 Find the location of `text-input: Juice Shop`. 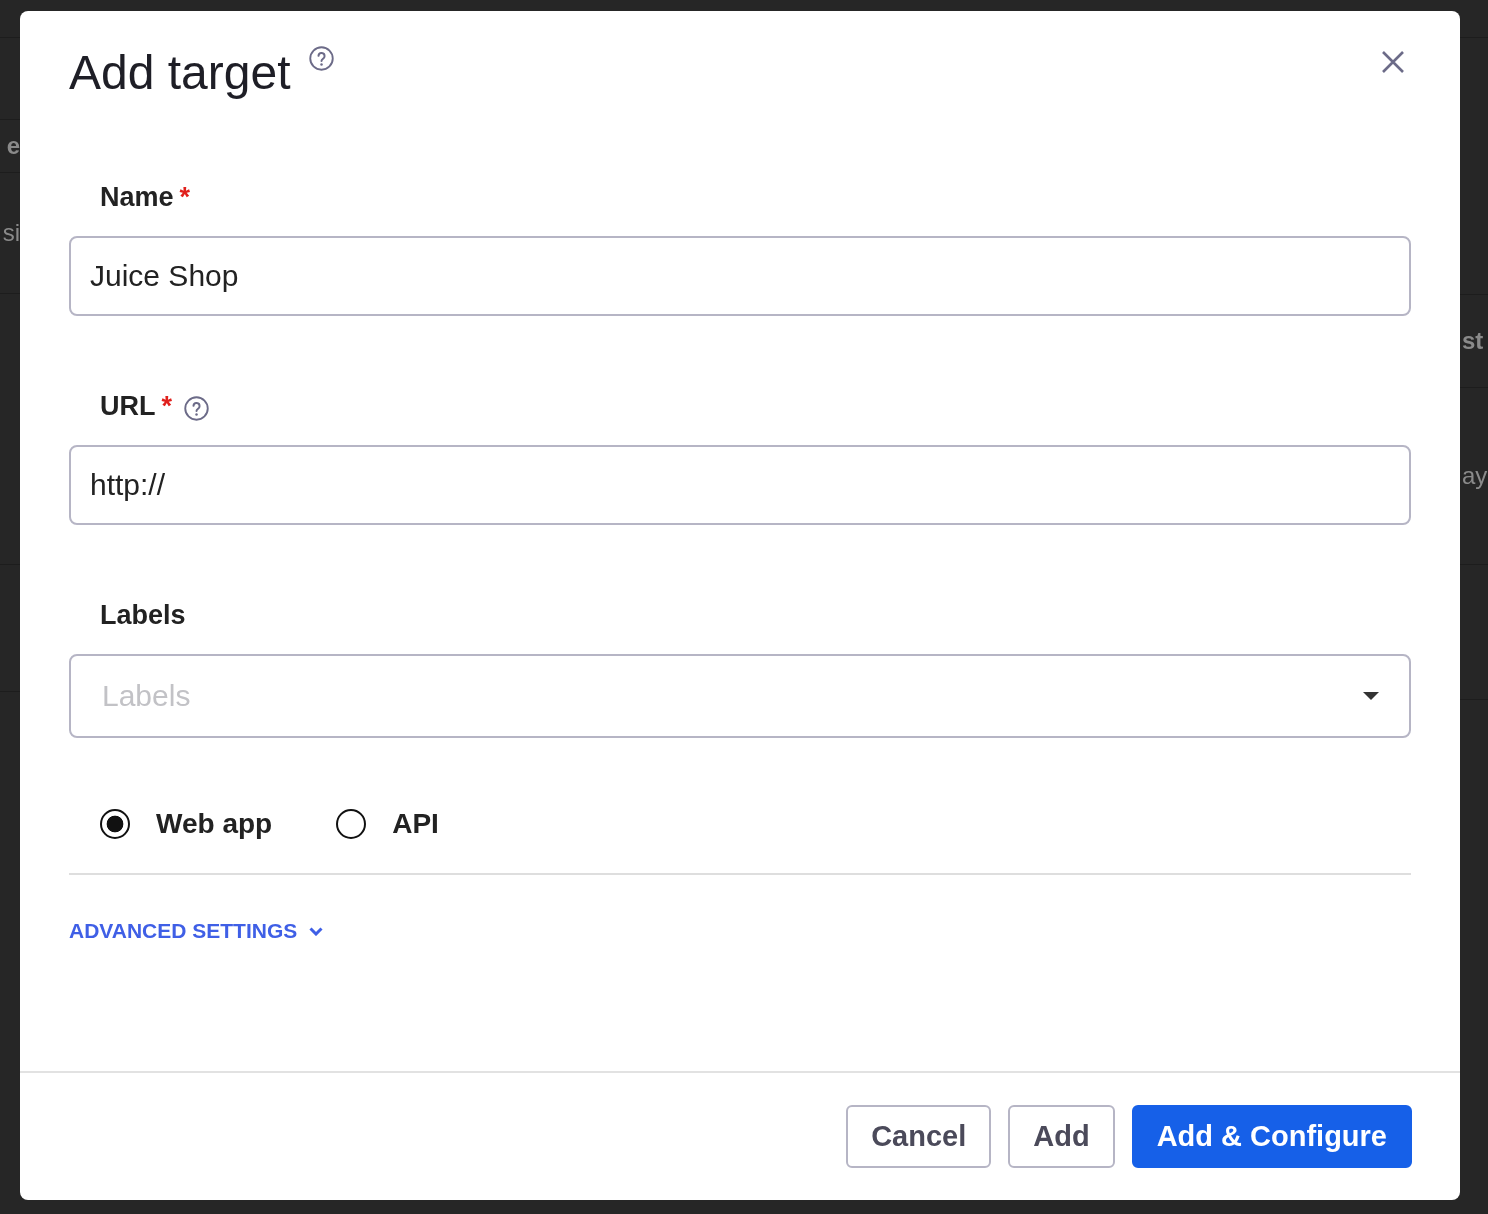

text-input: Juice Shop is located at coordinates (740, 276).